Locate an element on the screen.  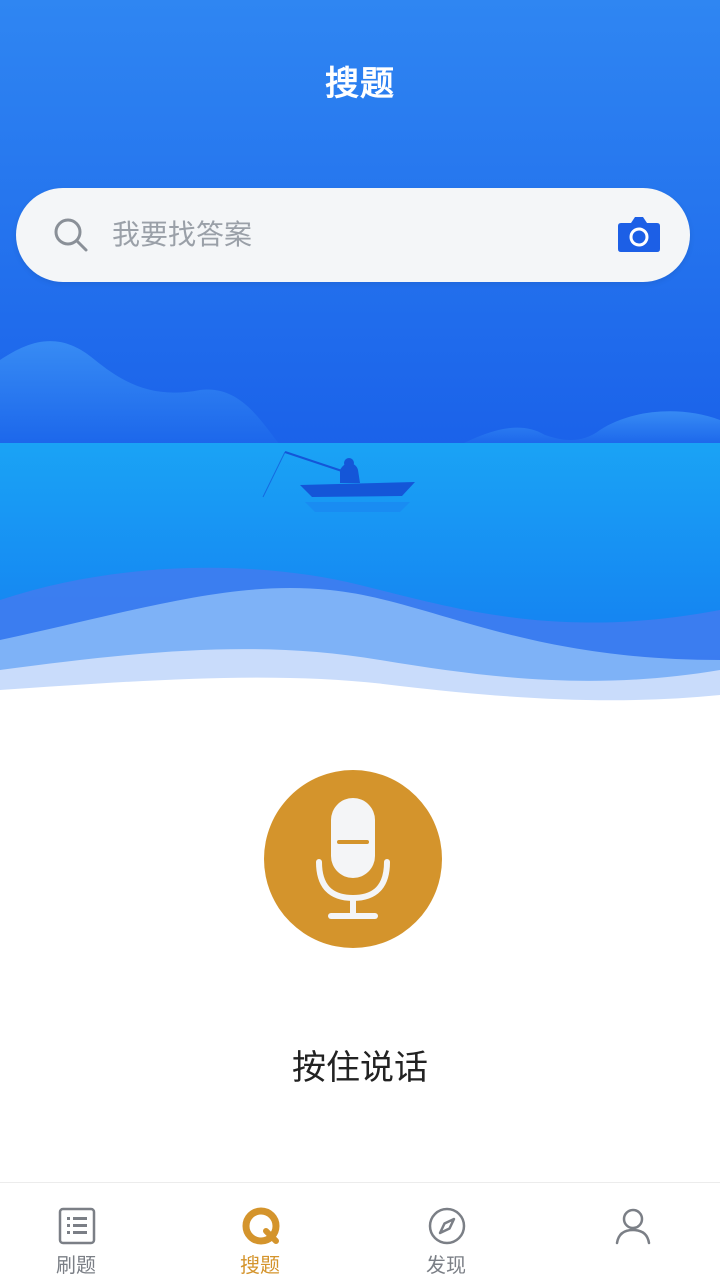
tab-label: 发现 is located at coordinates (446, 1265).